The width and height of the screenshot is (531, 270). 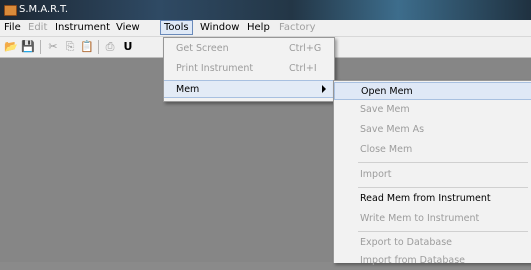 What do you see at coordinates (28, 47) in the screenshot?
I see `save-icon: 💾` at bounding box center [28, 47].